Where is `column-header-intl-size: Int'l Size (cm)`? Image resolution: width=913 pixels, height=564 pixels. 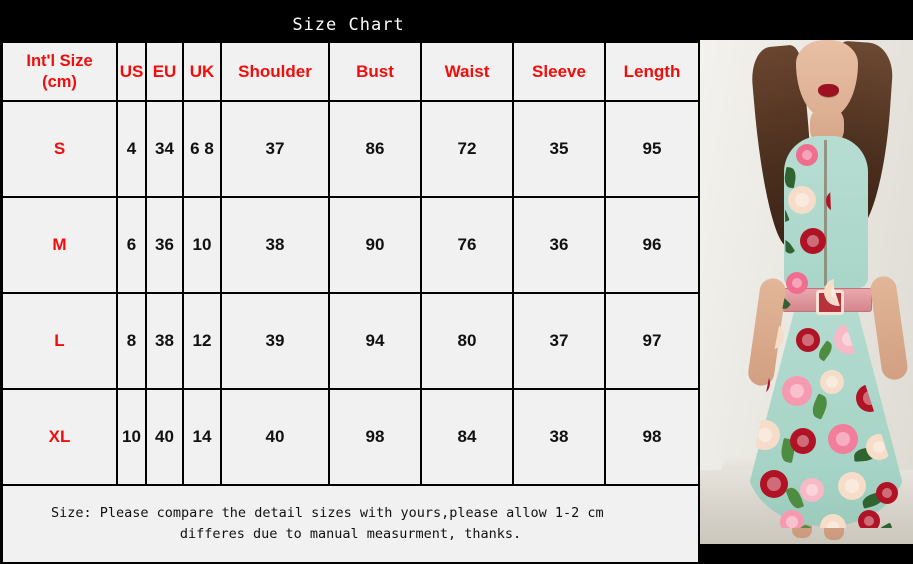
column-header-intl-size: Int'l Size (cm) is located at coordinates (59, 71).